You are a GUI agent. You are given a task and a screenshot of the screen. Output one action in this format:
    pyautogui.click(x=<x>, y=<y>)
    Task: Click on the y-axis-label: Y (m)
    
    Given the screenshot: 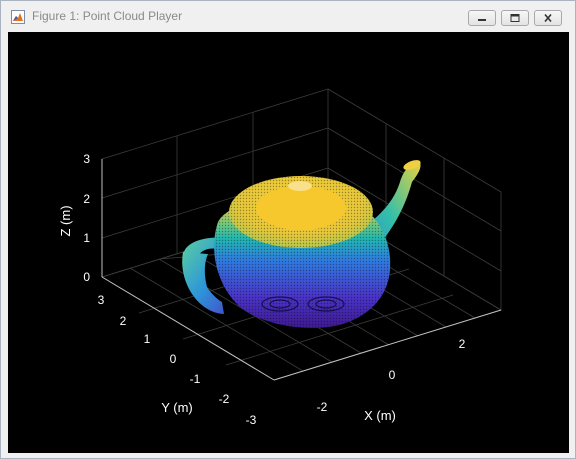 What is the action you would take?
    pyautogui.click(x=177, y=407)
    